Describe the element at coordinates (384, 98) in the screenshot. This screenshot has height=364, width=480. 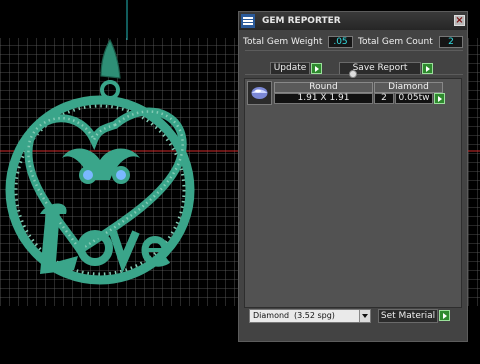
I see `gem-count-cell: 2` at that location.